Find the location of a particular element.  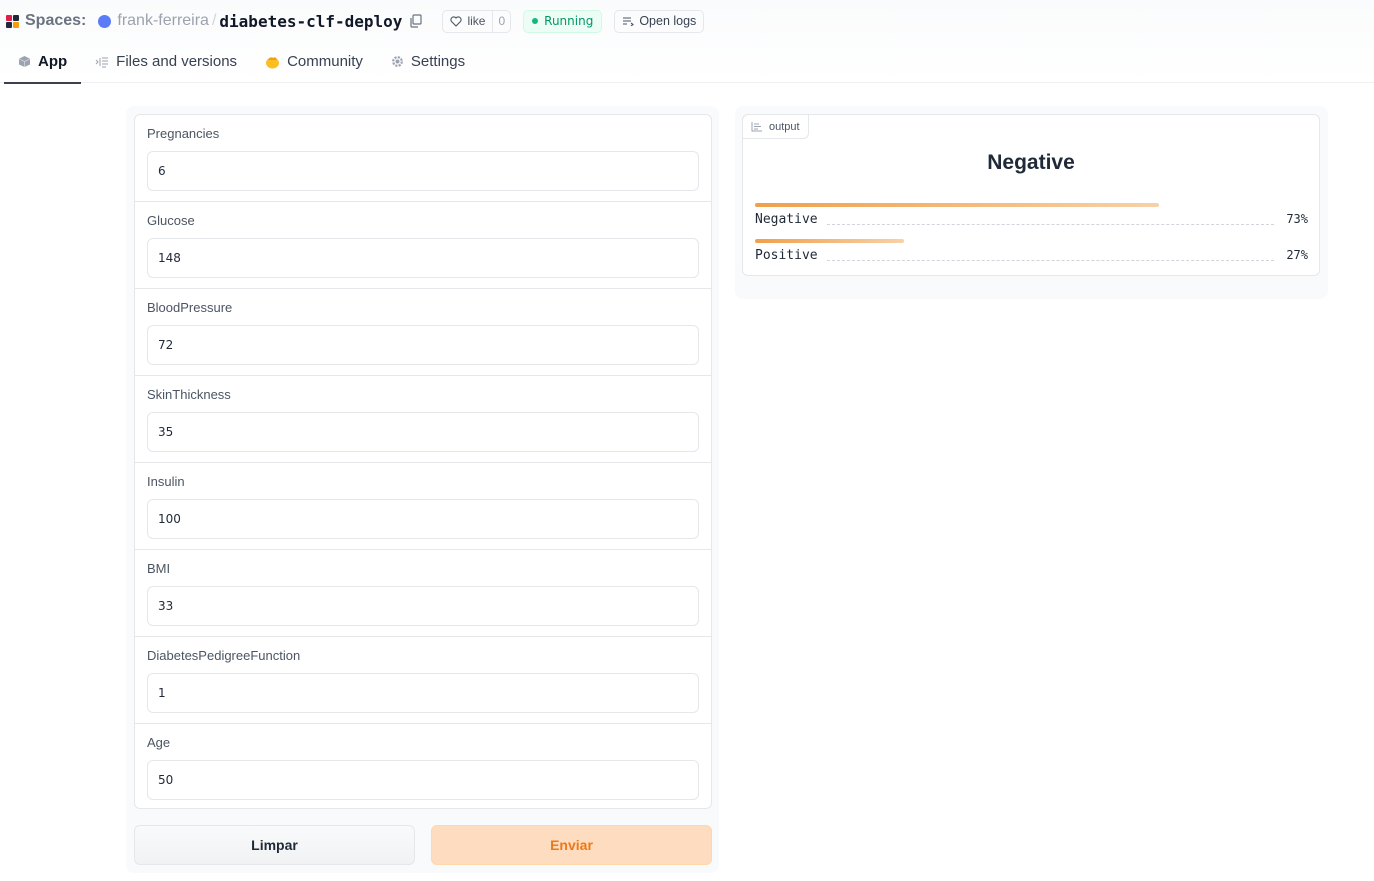

like-count: 0 is located at coordinates (501, 21).